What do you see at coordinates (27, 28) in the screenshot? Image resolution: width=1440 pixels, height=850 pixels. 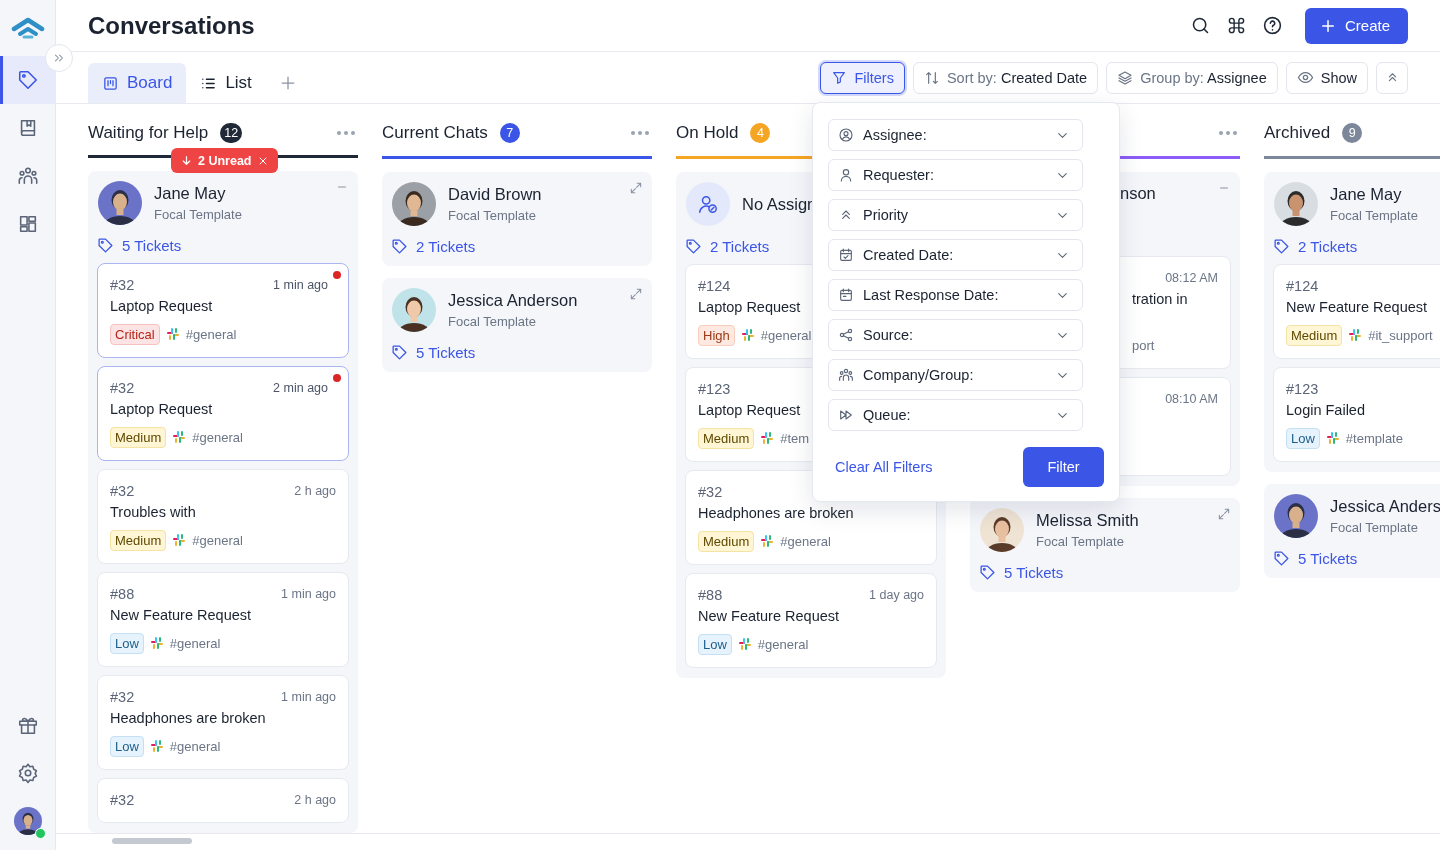 I see `logo-icon` at bounding box center [27, 28].